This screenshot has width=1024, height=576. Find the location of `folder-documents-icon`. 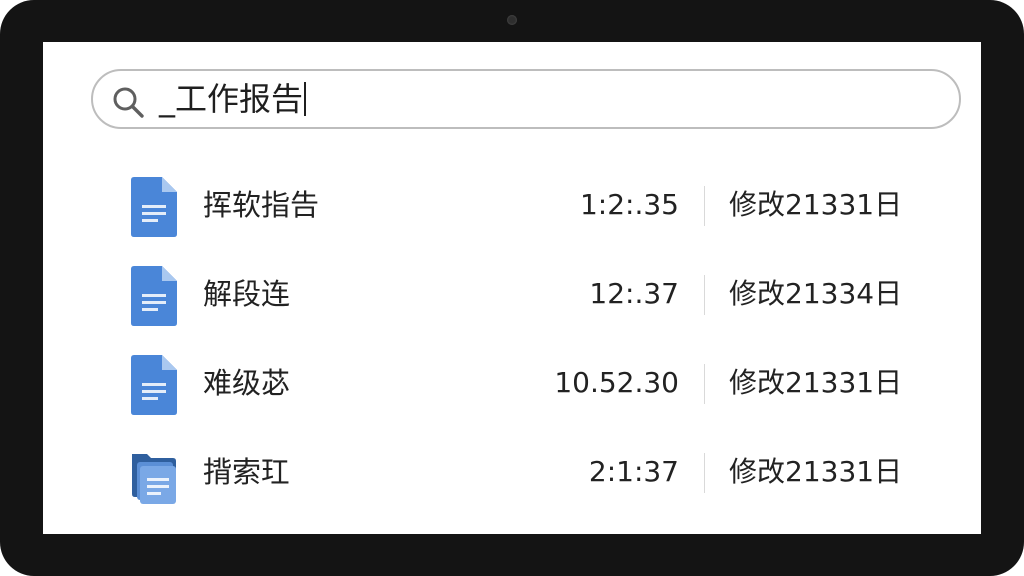

folder-documents-icon is located at coordinates (154, 479).